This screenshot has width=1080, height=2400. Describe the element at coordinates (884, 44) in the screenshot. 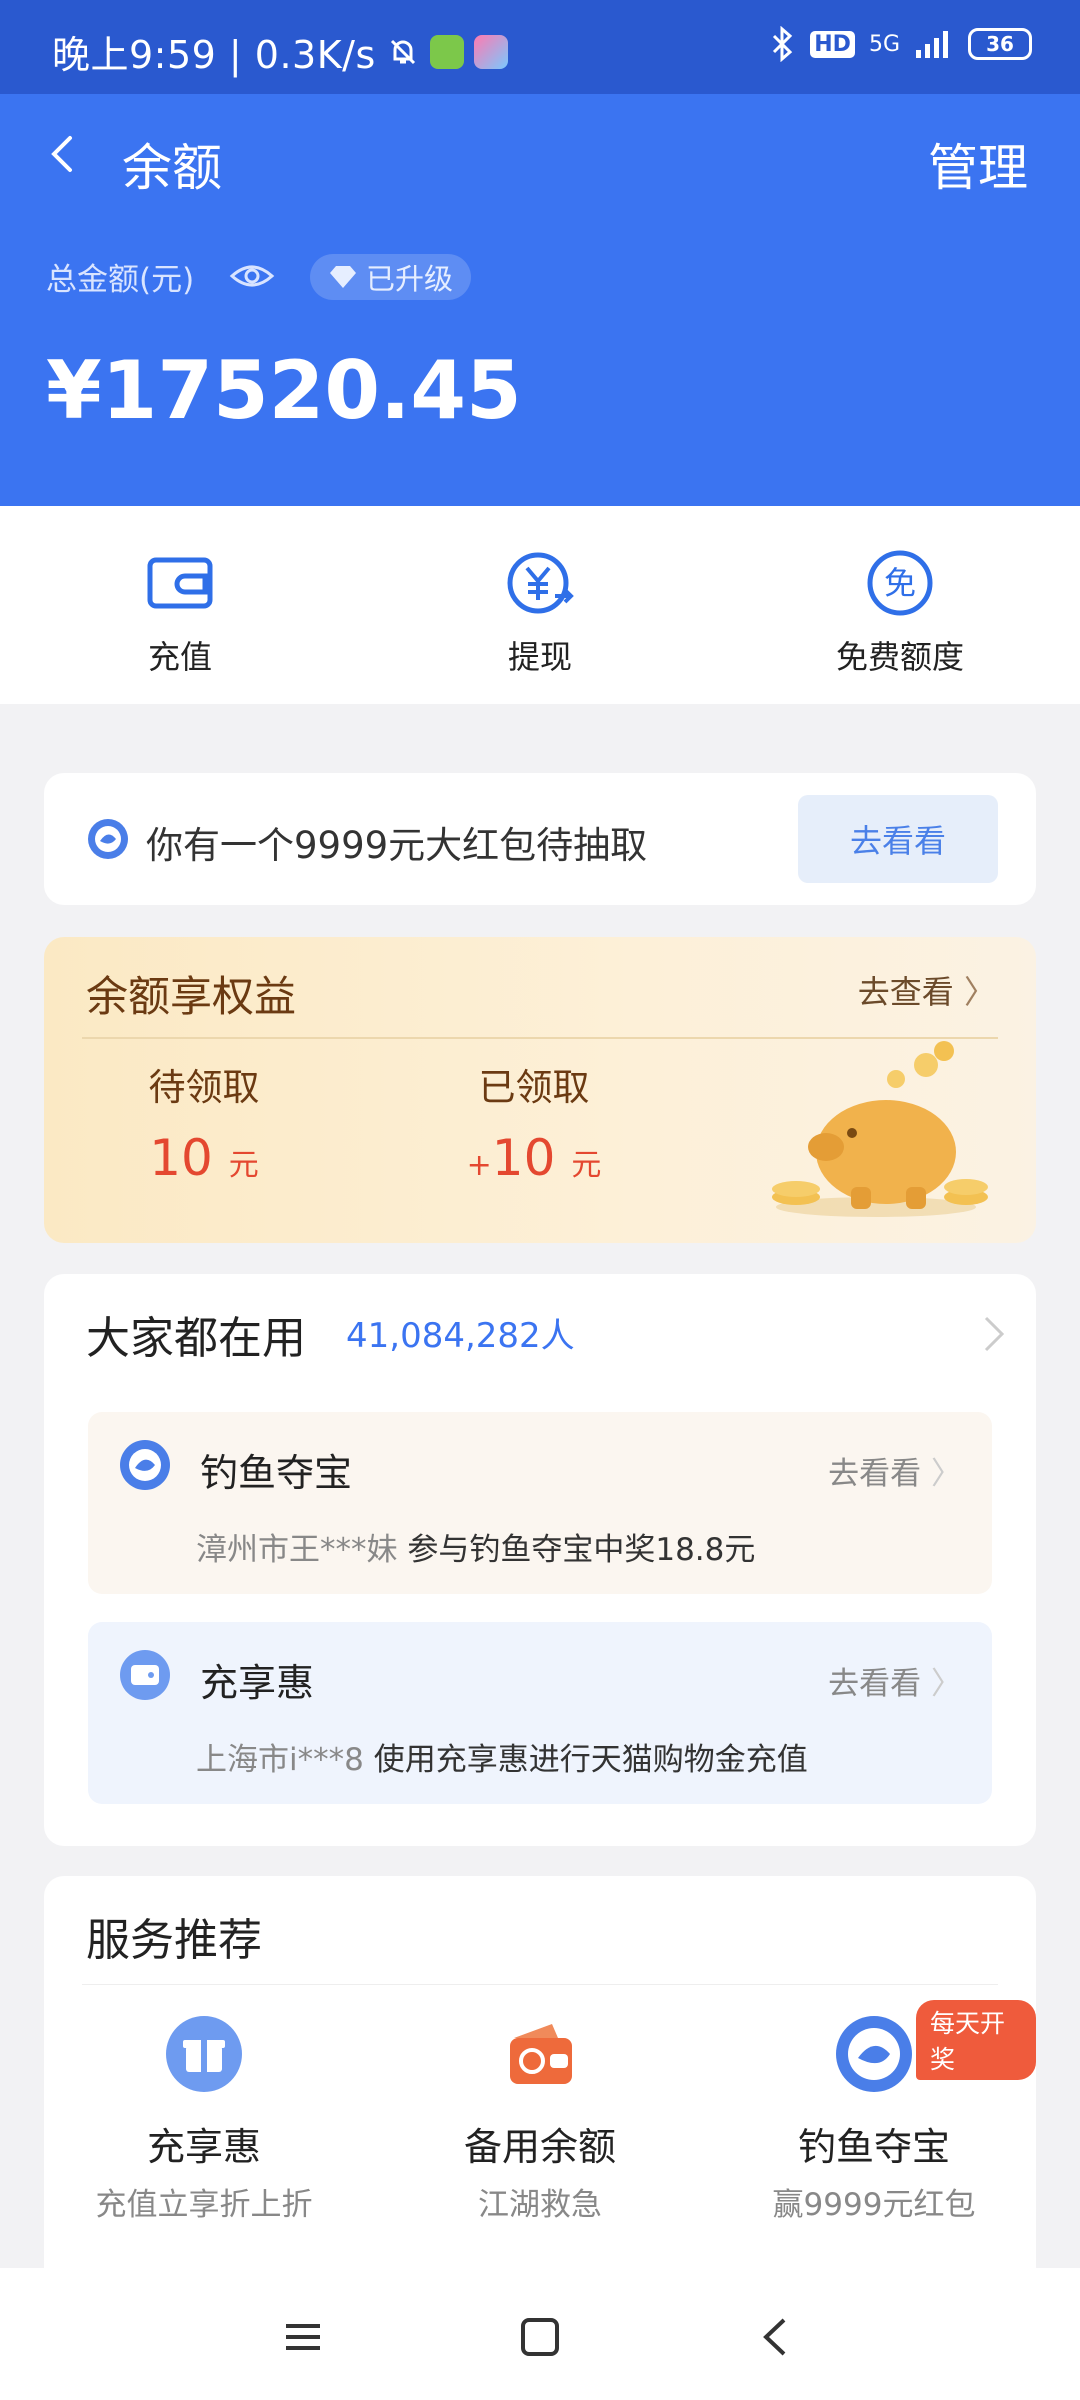

I see `network-label: 5G` at that location.